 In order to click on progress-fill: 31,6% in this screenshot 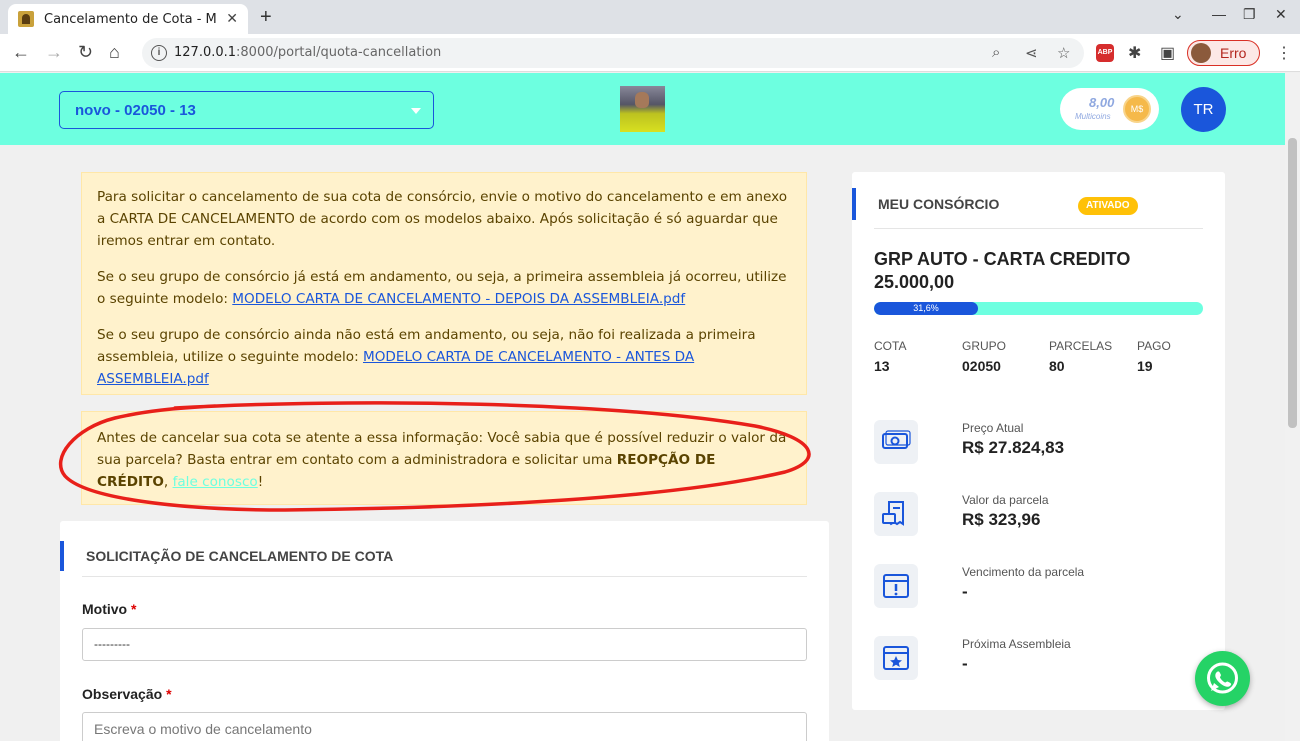, I will do `click(926, 308)`.